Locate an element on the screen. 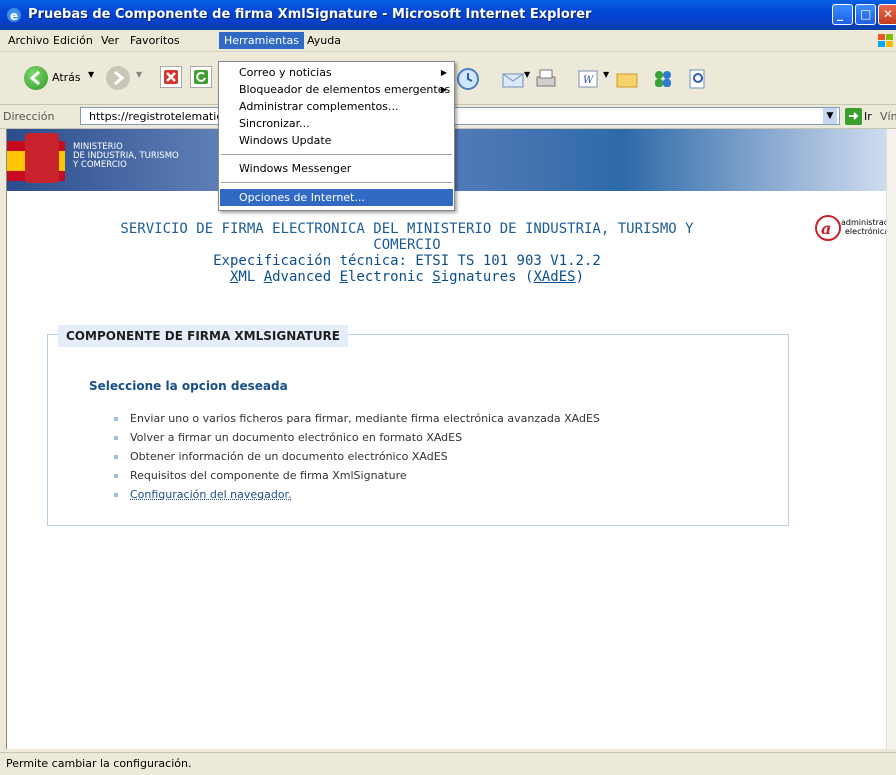 The image size is (896, 775). links-label: Vínculos is located at coordinates (888, 116).